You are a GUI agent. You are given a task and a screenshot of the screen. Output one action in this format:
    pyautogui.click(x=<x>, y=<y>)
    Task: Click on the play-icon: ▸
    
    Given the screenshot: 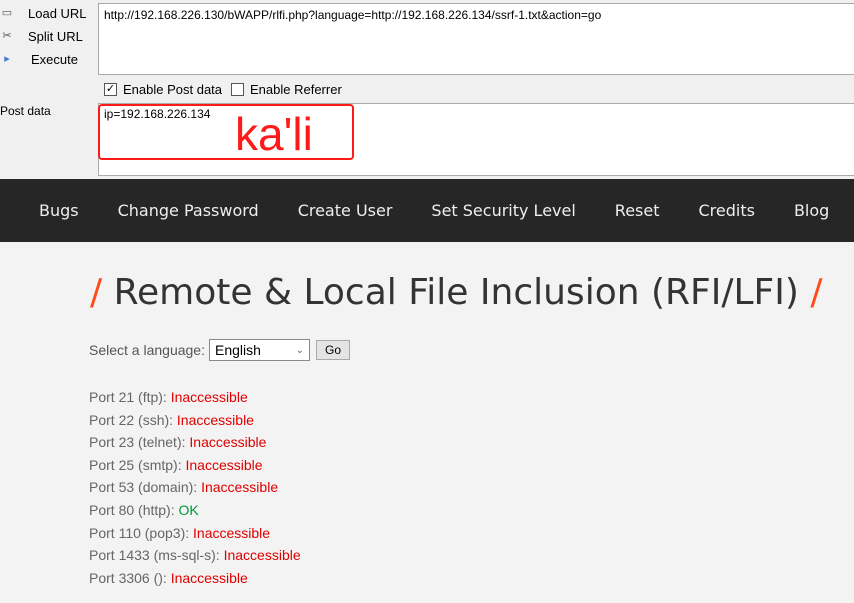 What is the action you would take?
    pyautogui.click(x=7, y=59)
    